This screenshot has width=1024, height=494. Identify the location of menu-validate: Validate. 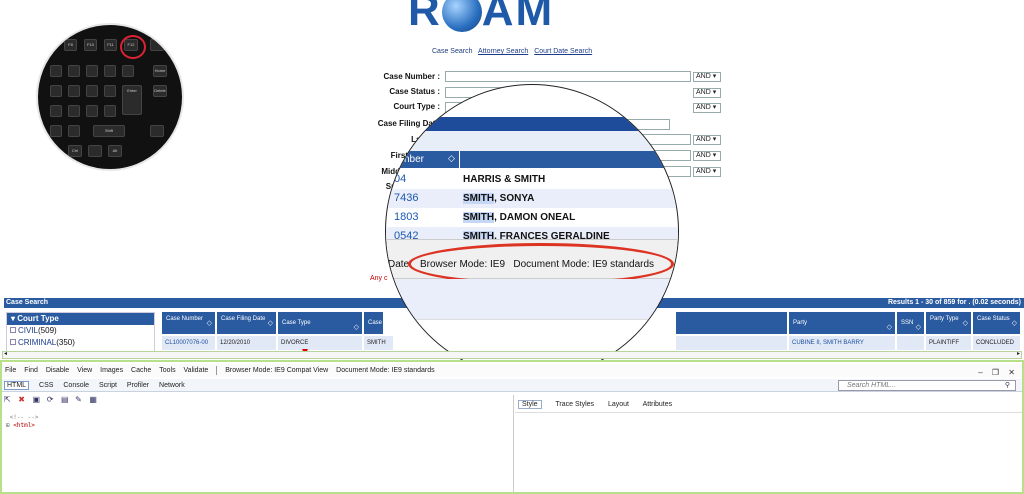
(196, 370).